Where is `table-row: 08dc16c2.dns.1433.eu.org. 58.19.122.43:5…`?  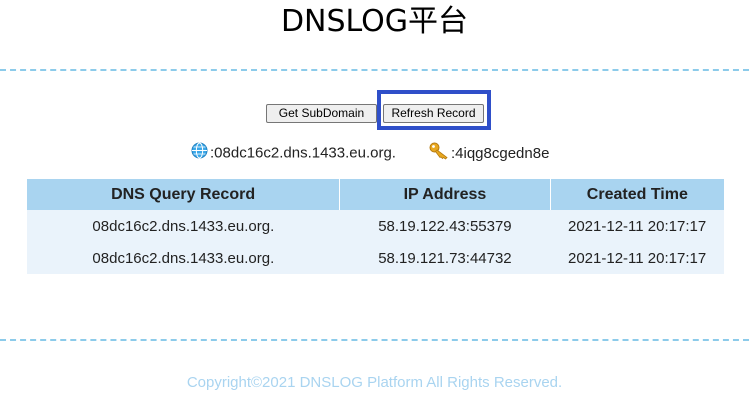
table-row: 08dc16c2.dns.1433.eu.org. 58.19.122.43:5… is located at coordinates (375, 226).